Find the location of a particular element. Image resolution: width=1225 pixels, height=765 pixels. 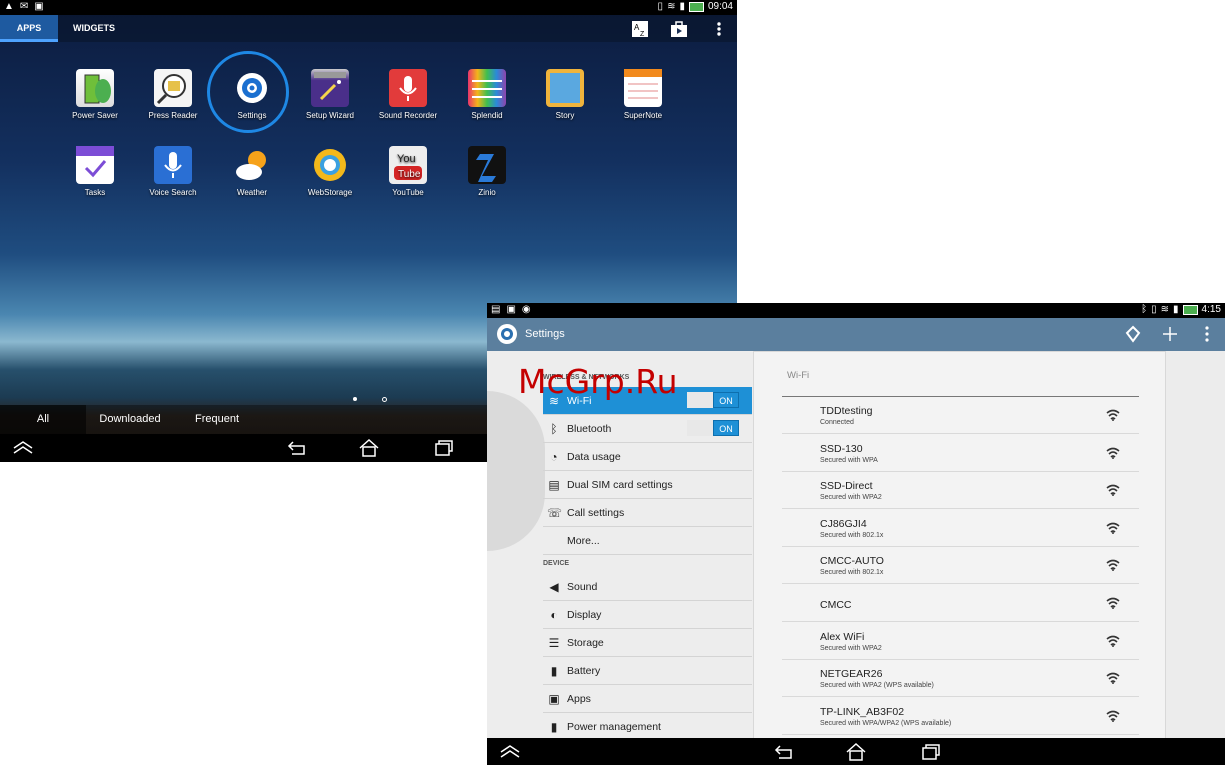

app-webstorage: WebStorage is located at coordinates (330, 171).